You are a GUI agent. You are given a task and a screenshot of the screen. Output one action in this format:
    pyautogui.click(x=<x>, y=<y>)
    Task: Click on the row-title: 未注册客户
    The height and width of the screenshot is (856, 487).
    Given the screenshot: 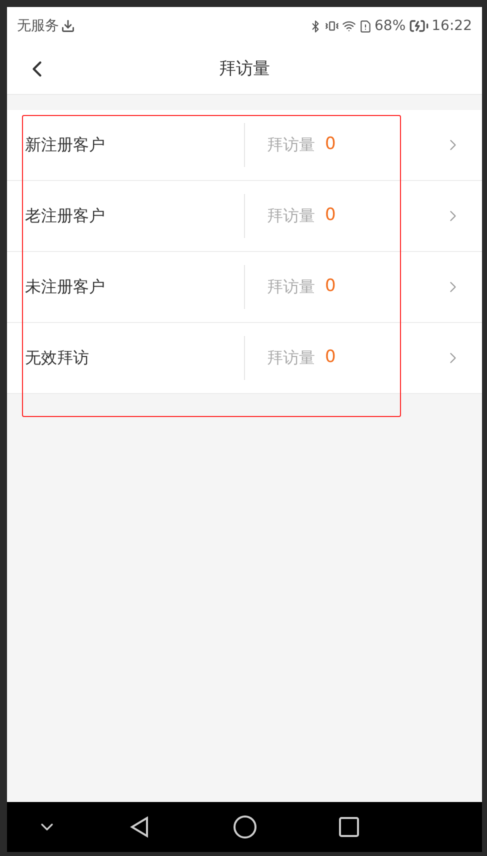 What is the action you would take?
    pyautogui.click(x=65, y=287)
    